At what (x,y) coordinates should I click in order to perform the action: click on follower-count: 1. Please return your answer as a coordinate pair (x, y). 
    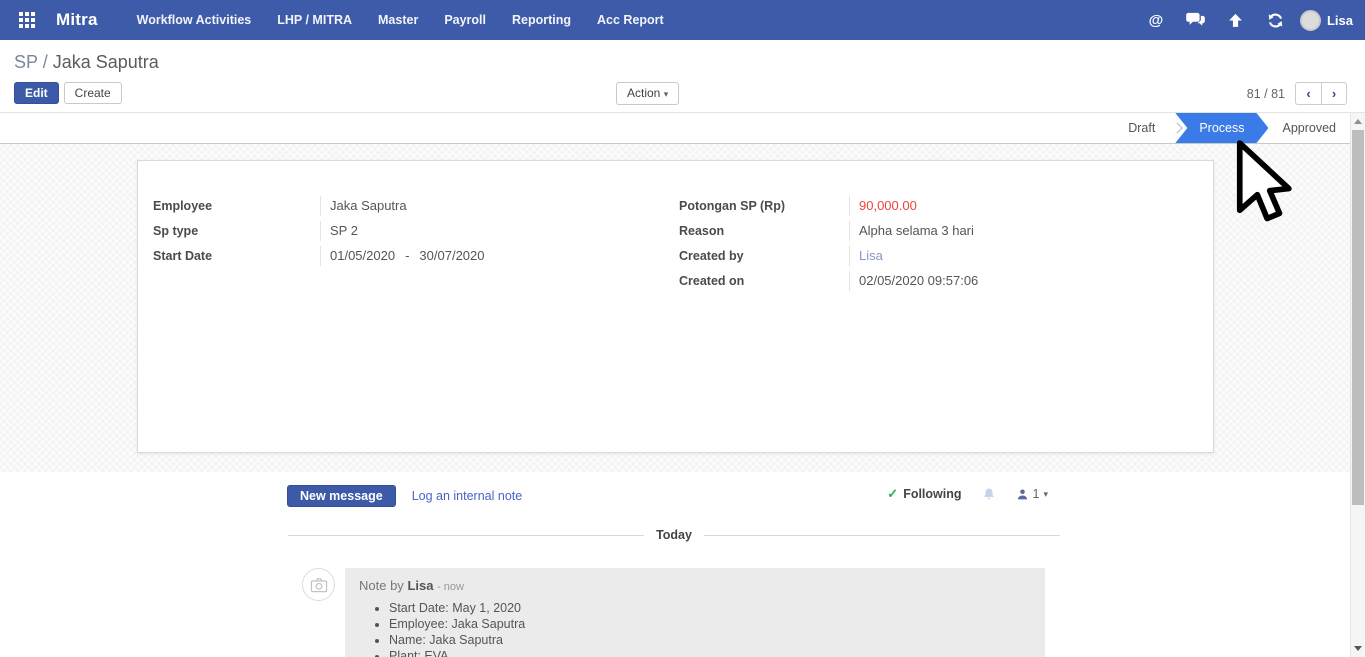
    Looking at the image, I should click on (1036, 494).